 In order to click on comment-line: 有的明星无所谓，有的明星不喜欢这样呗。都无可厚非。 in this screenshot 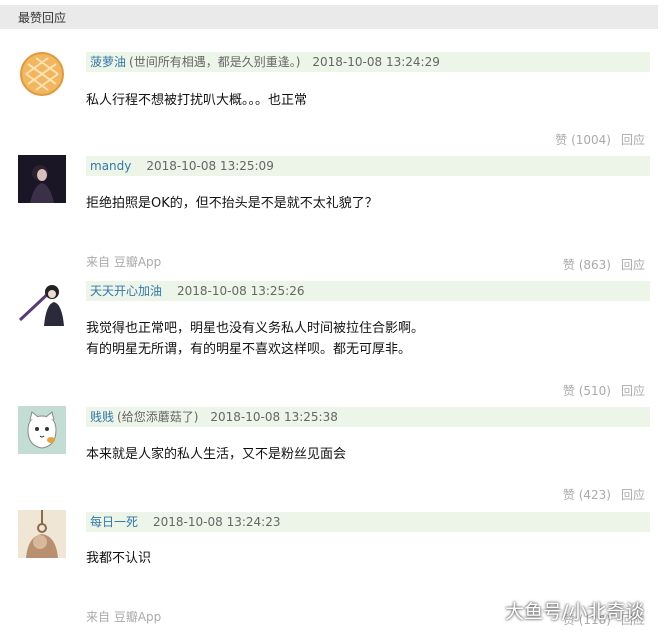, I will do `click(249, 349)`.